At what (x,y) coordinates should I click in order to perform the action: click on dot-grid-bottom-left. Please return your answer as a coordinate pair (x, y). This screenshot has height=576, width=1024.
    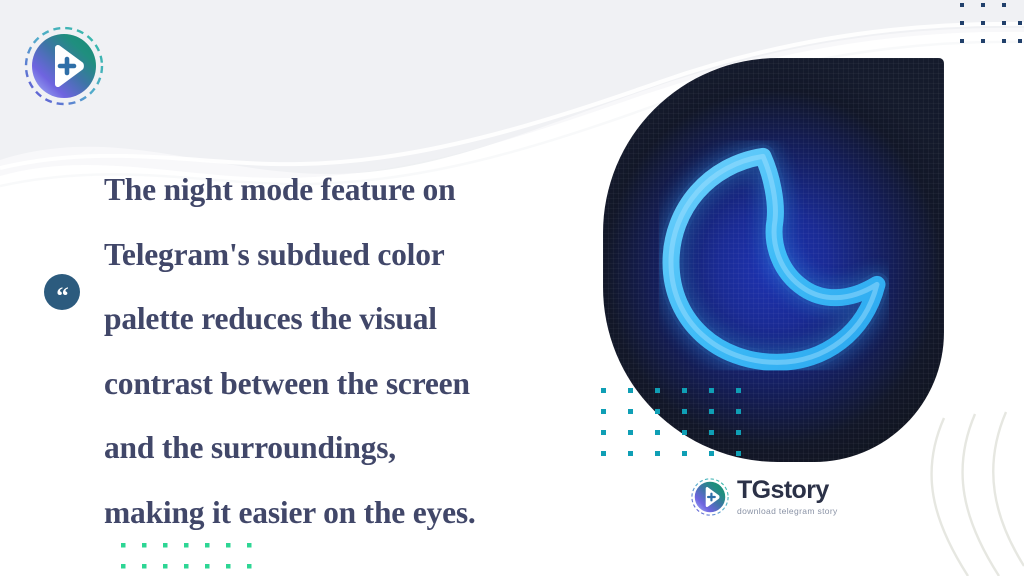
    Looking at the image, I should click on (186, 556).